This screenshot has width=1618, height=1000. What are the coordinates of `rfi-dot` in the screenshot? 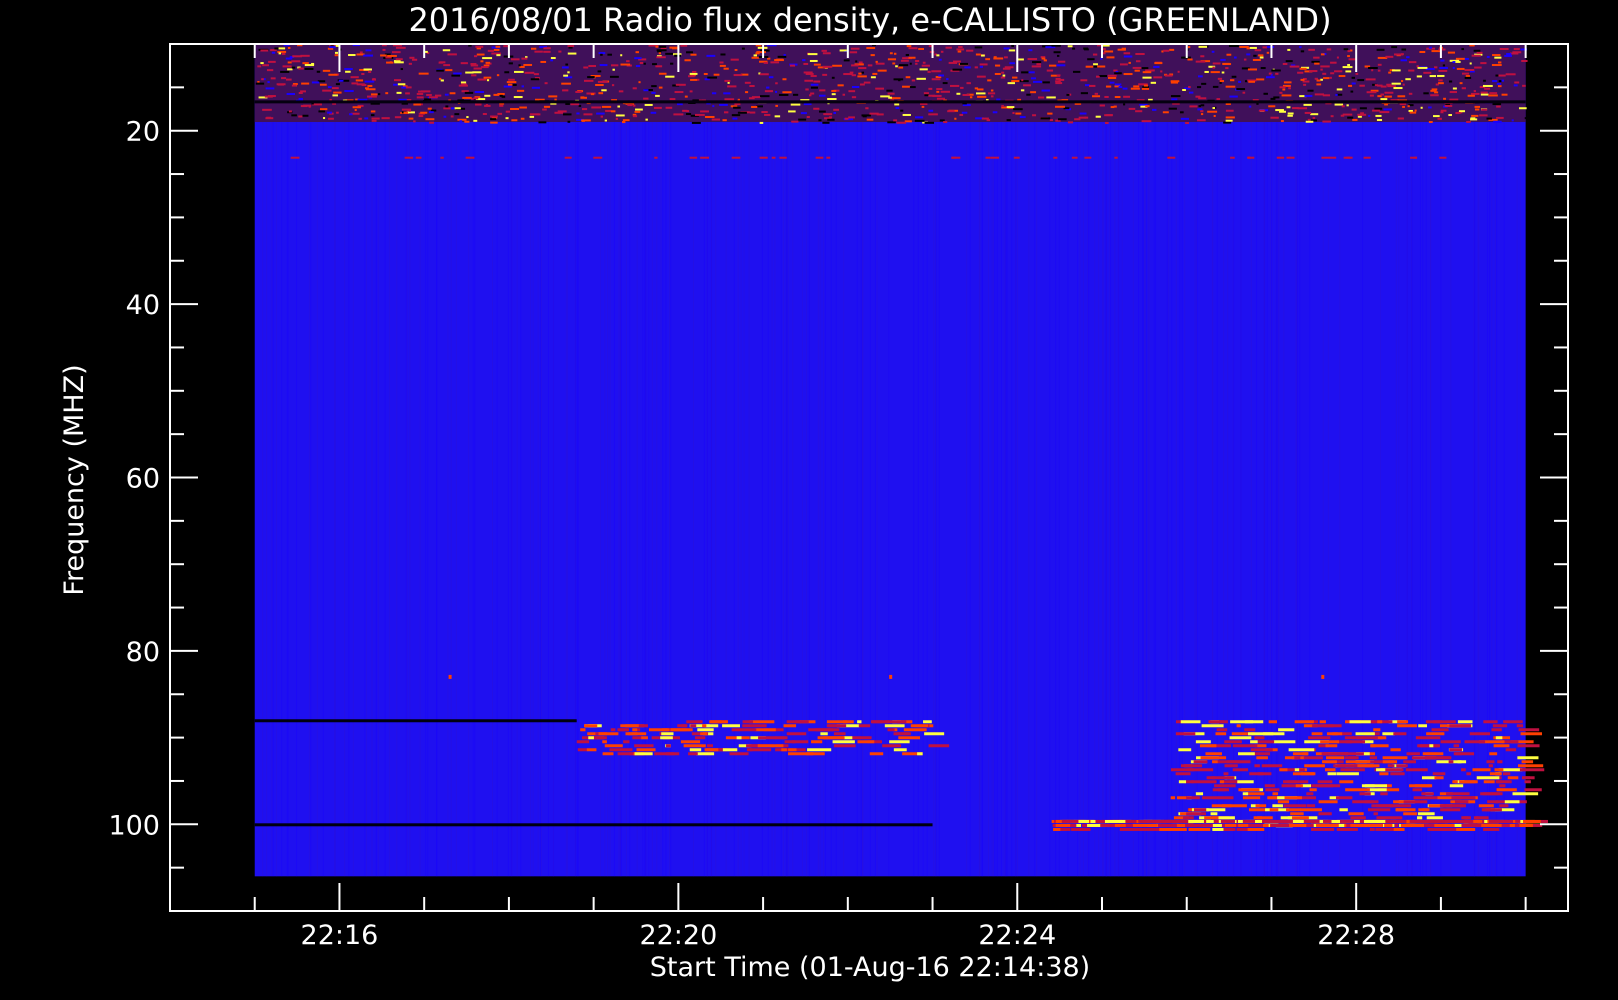 It's located at (568, 157).